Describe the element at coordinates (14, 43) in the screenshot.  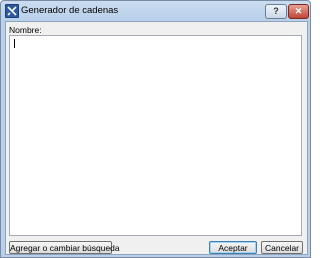
I see `text-caret` at that location.